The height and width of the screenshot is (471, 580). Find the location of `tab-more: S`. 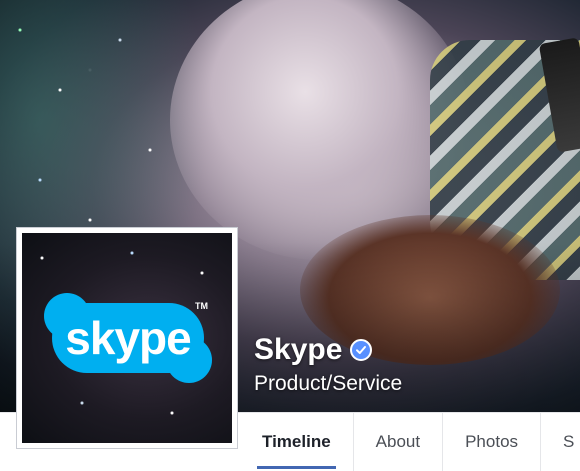

tab-more: S is located at coordinates (560, 442).